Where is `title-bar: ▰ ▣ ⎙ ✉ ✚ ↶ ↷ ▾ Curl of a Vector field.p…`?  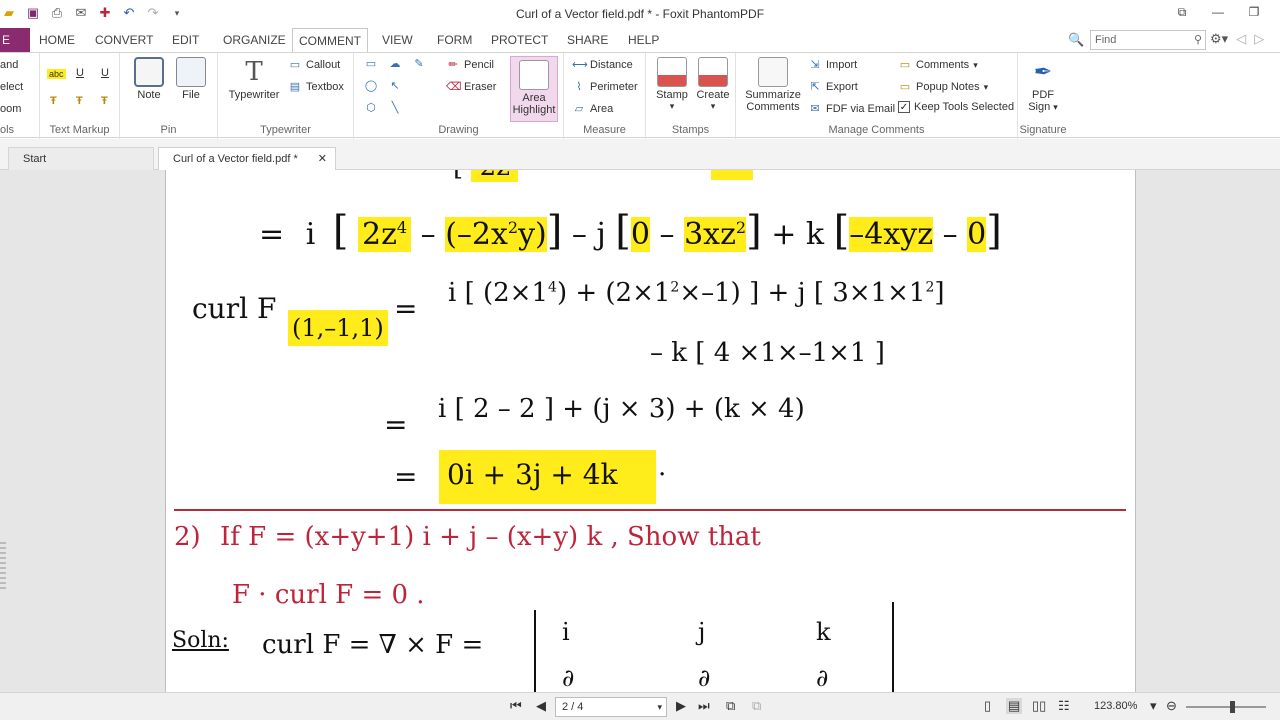
title-bar: ▰ ▣ ⎙ ✉ ✚ ↶ ↷ ▾ Curl of a Vector field.p… is located at coordinates (640, 14).